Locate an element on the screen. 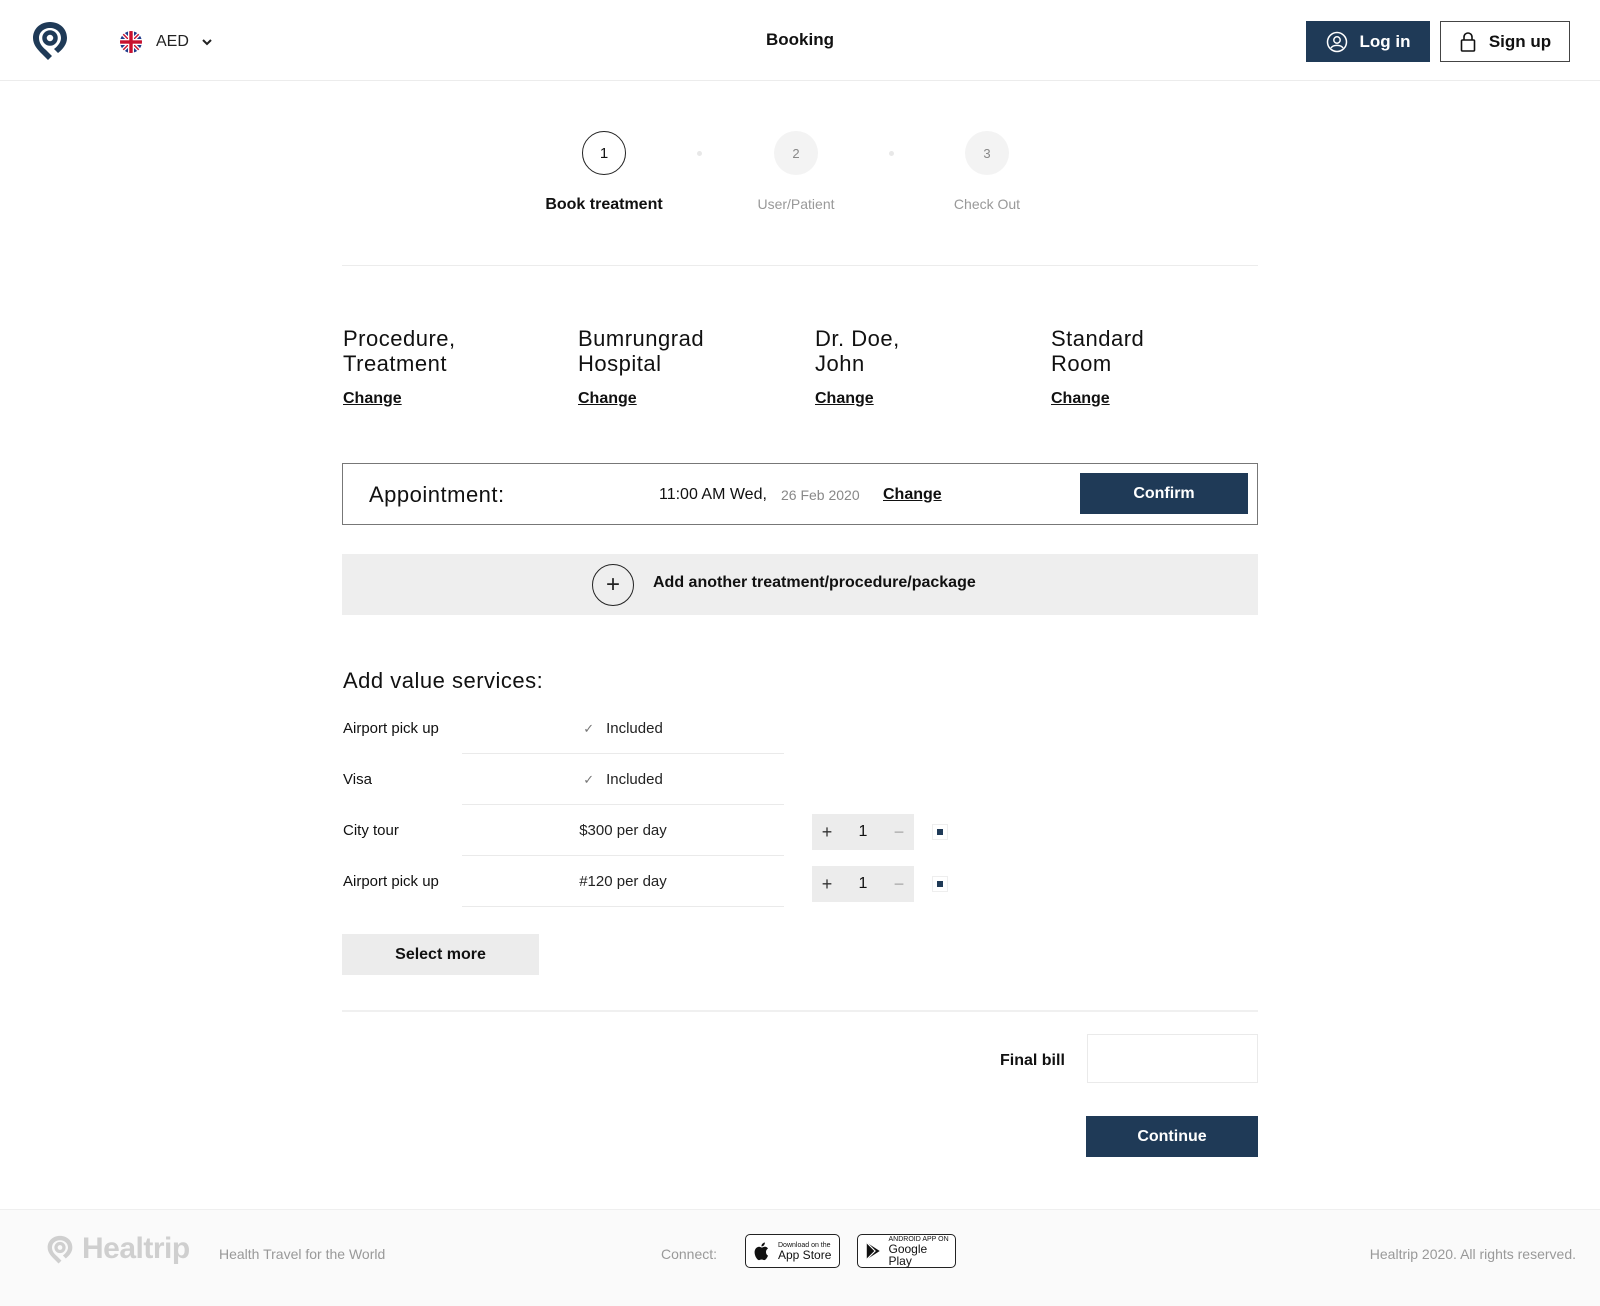 This screenshot has width=1600, height=1306. selection-title-line: John is located at coordinates (840, 363).